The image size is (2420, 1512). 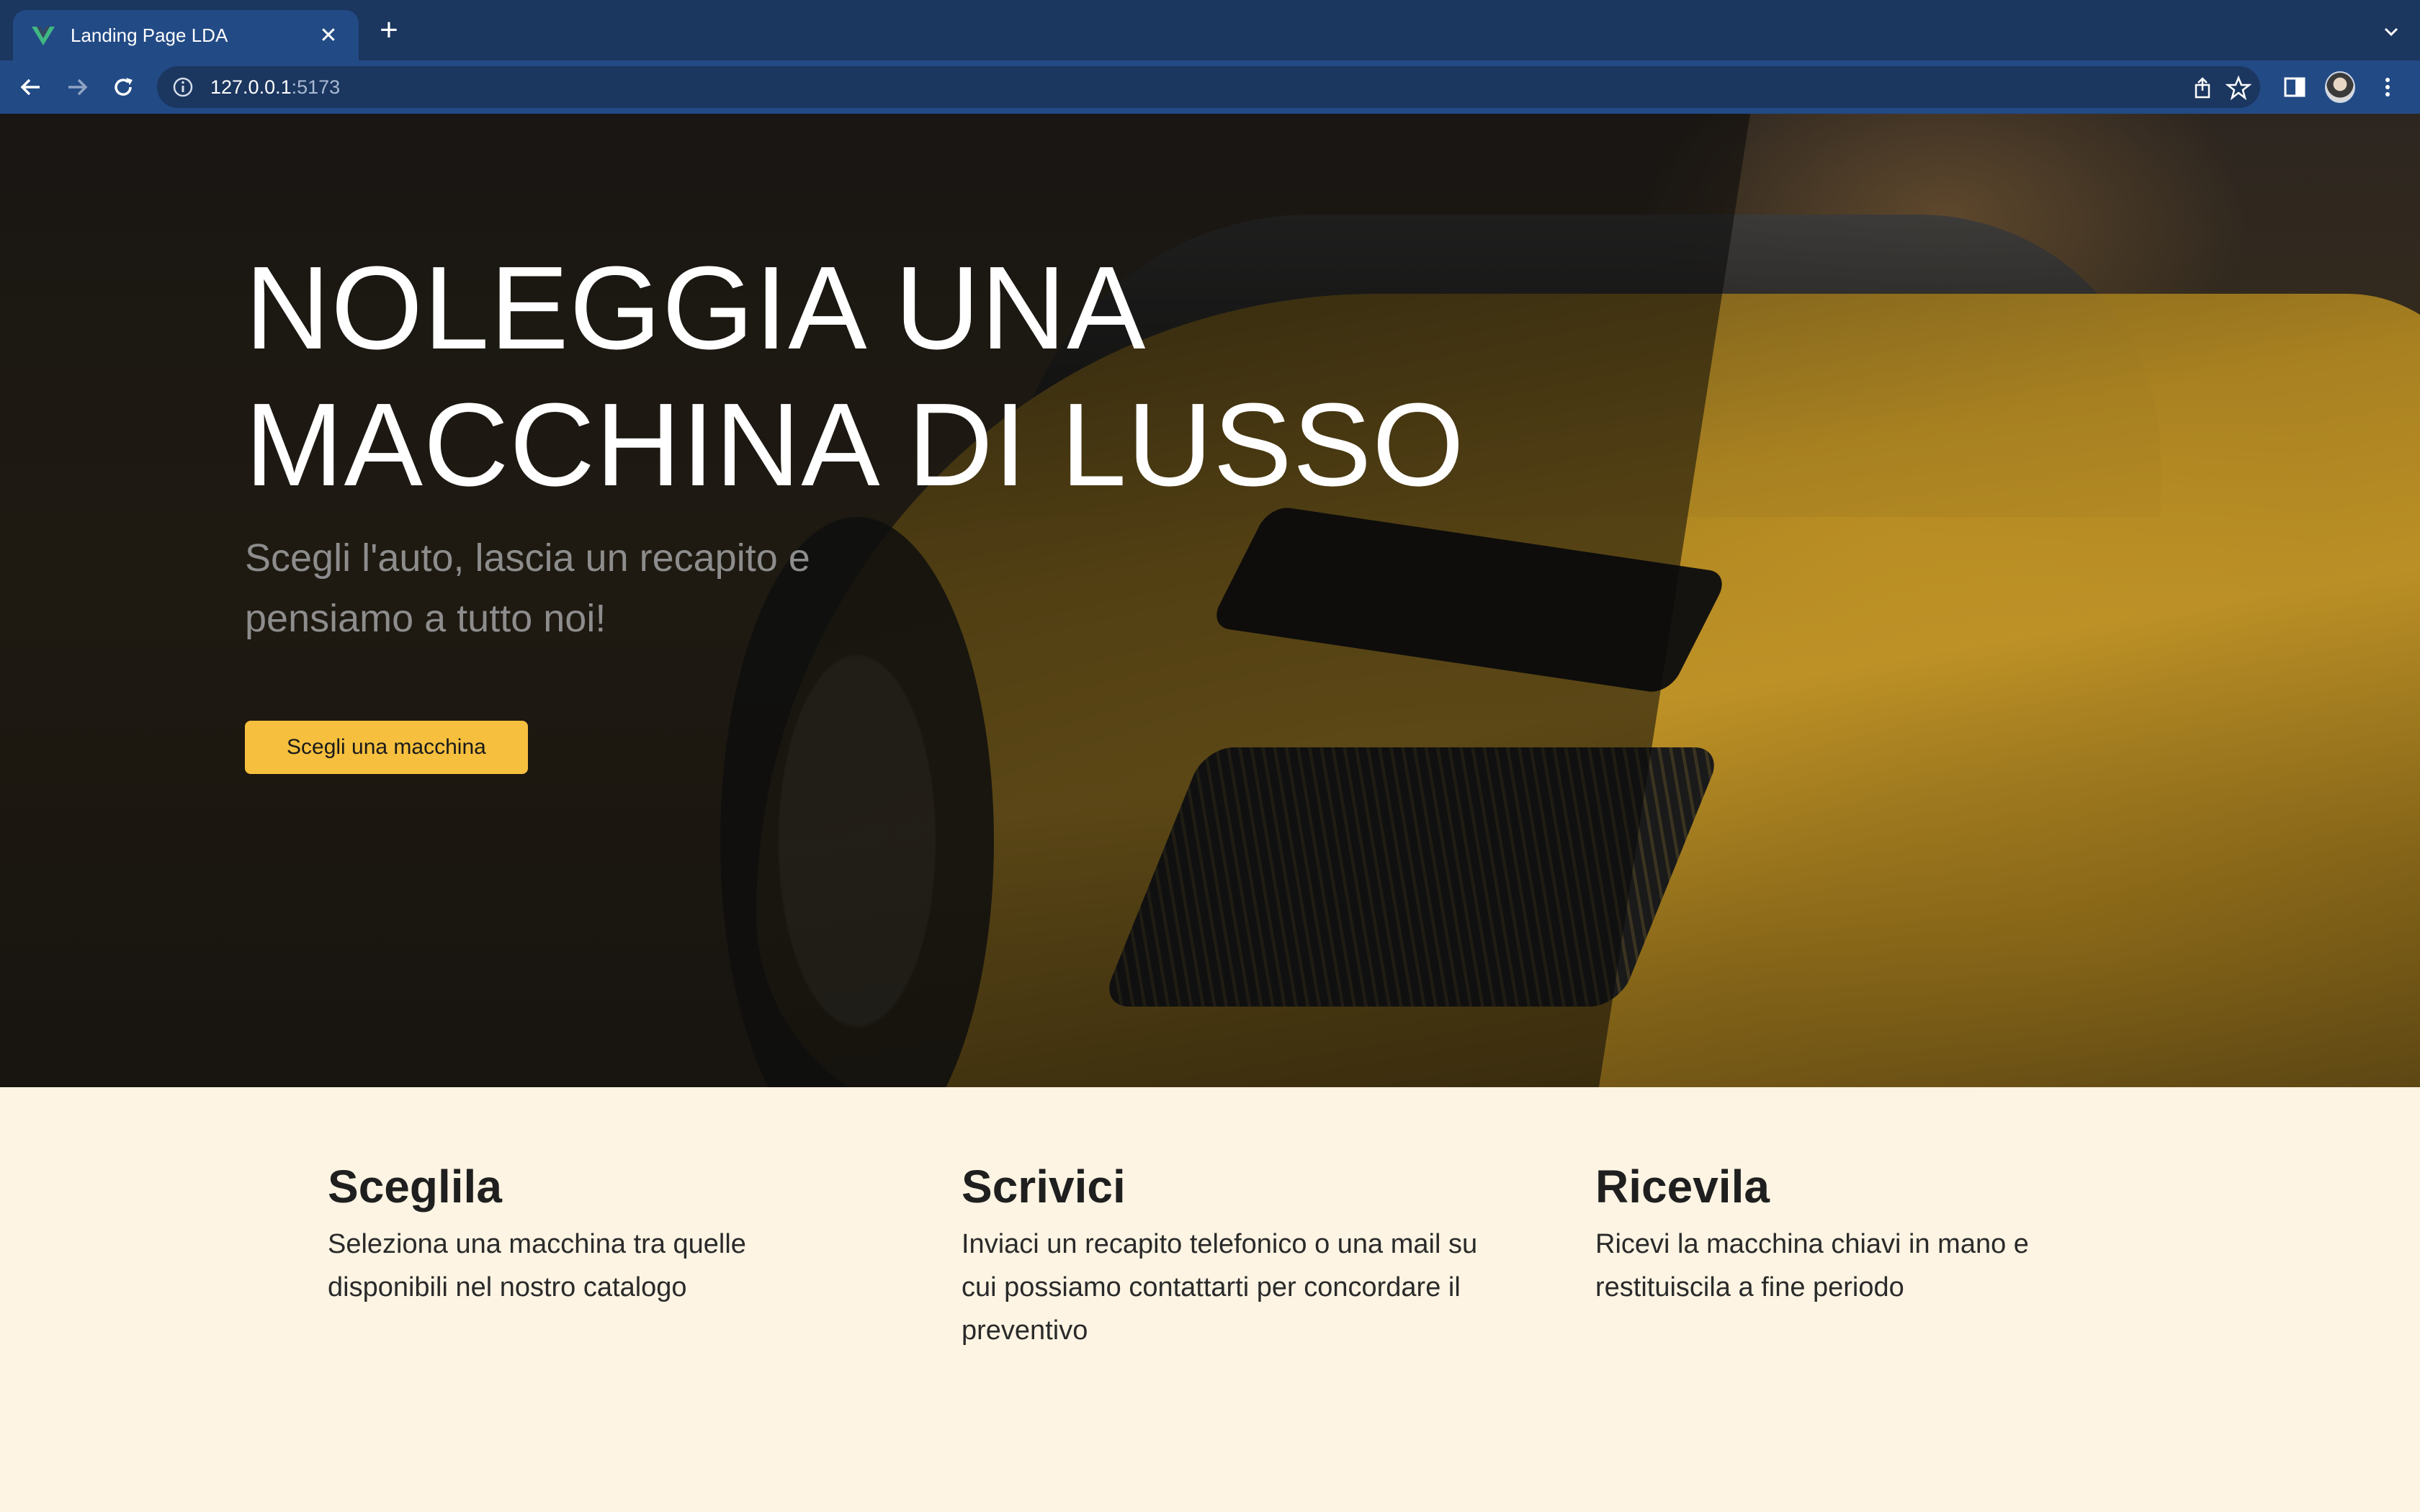 I want to click on profile-button, so click(x=2340, y=87).